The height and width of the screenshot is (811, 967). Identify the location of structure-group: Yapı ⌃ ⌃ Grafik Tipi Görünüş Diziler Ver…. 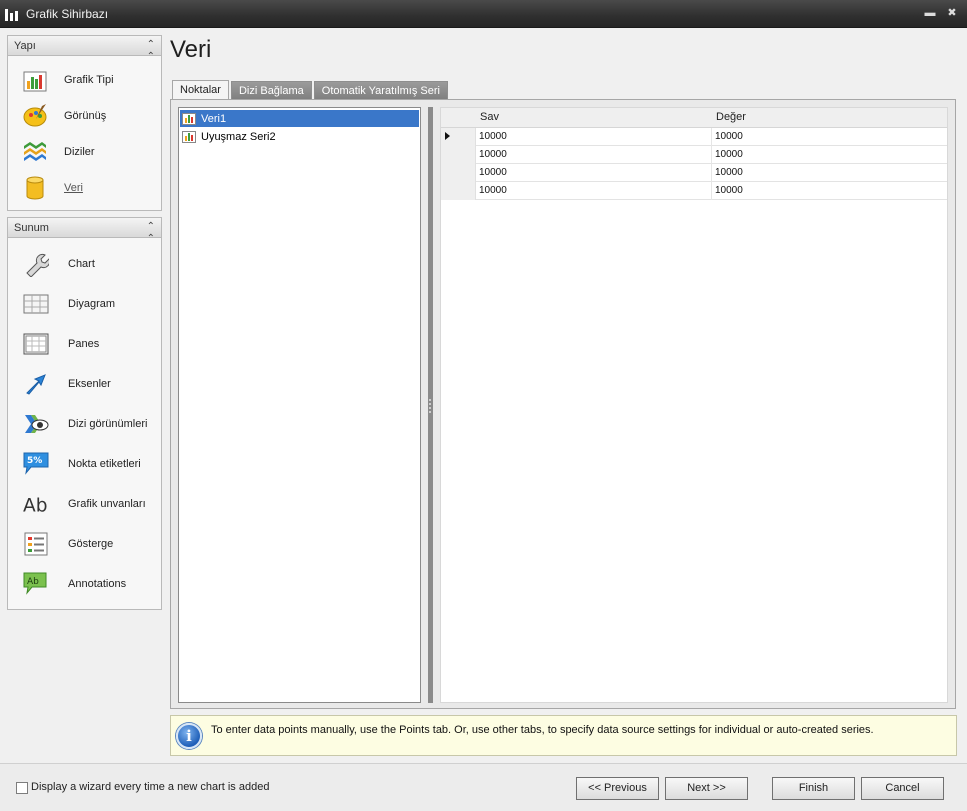
(84, 123).